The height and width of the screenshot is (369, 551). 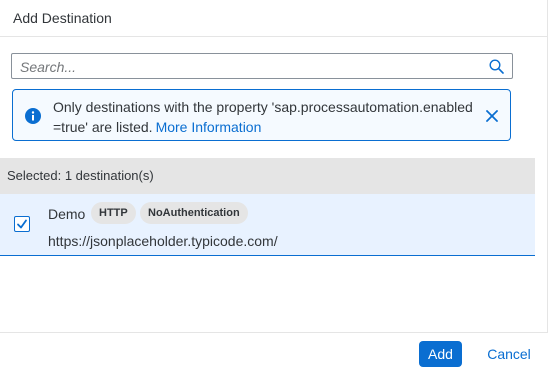 I want to click on dialog-footer: Add Cancel, so click(x=274, y=350).